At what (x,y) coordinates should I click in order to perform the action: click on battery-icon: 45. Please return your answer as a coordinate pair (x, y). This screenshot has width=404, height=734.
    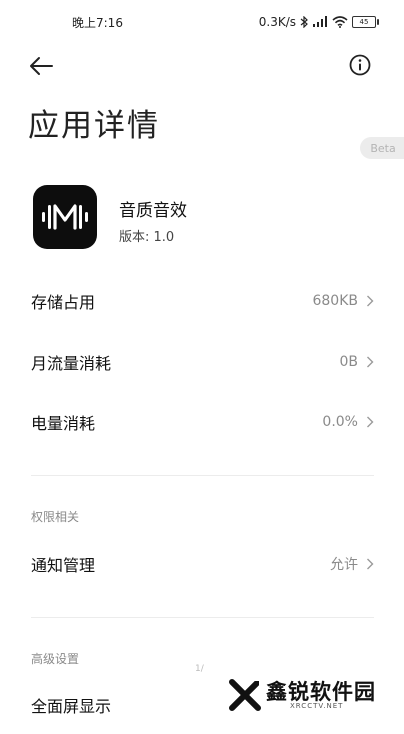
    Looking at the image, I should click on (365, 22).